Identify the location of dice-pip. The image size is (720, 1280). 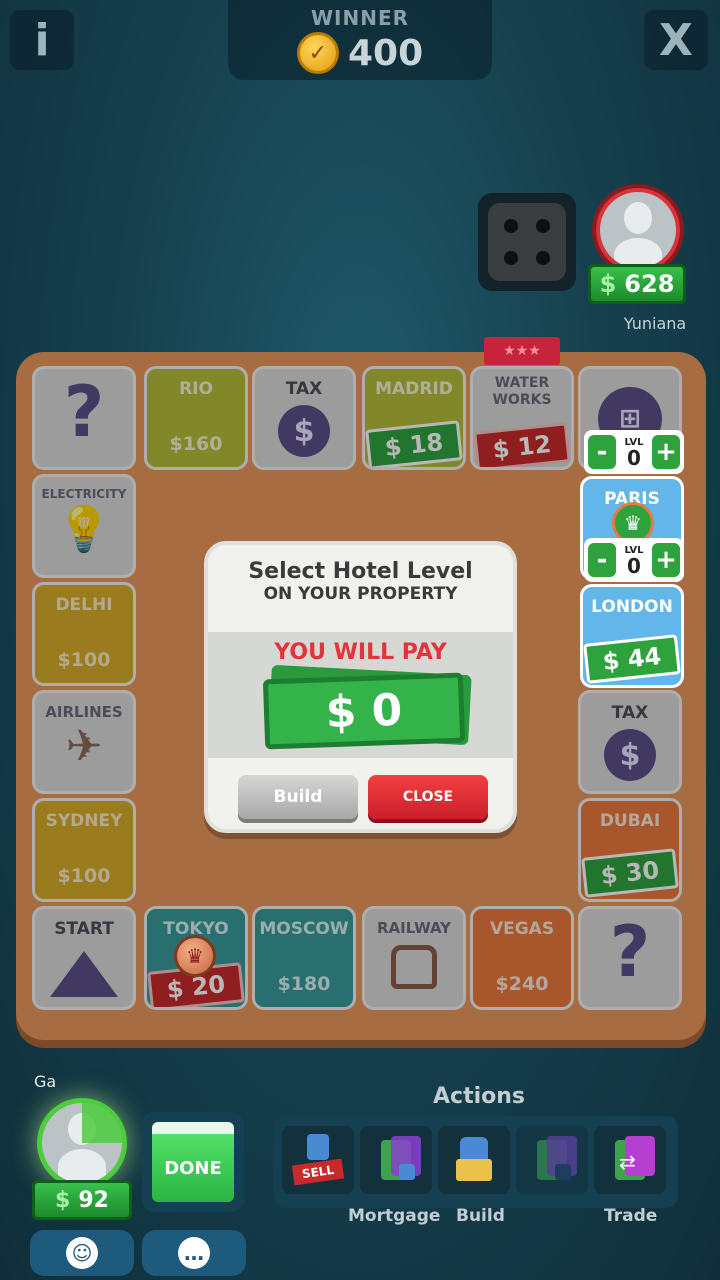
(543, 226).